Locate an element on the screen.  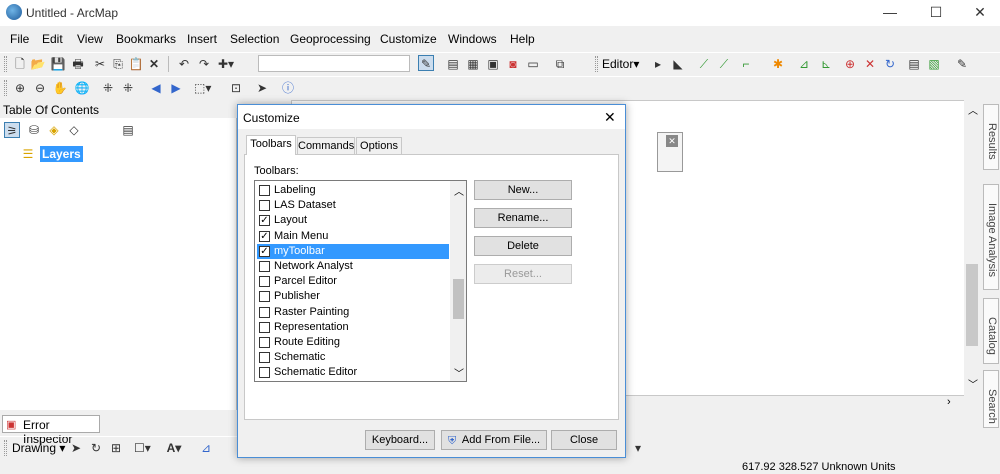
select-elements-icon: ➤ is located at coordinates (76, 448).